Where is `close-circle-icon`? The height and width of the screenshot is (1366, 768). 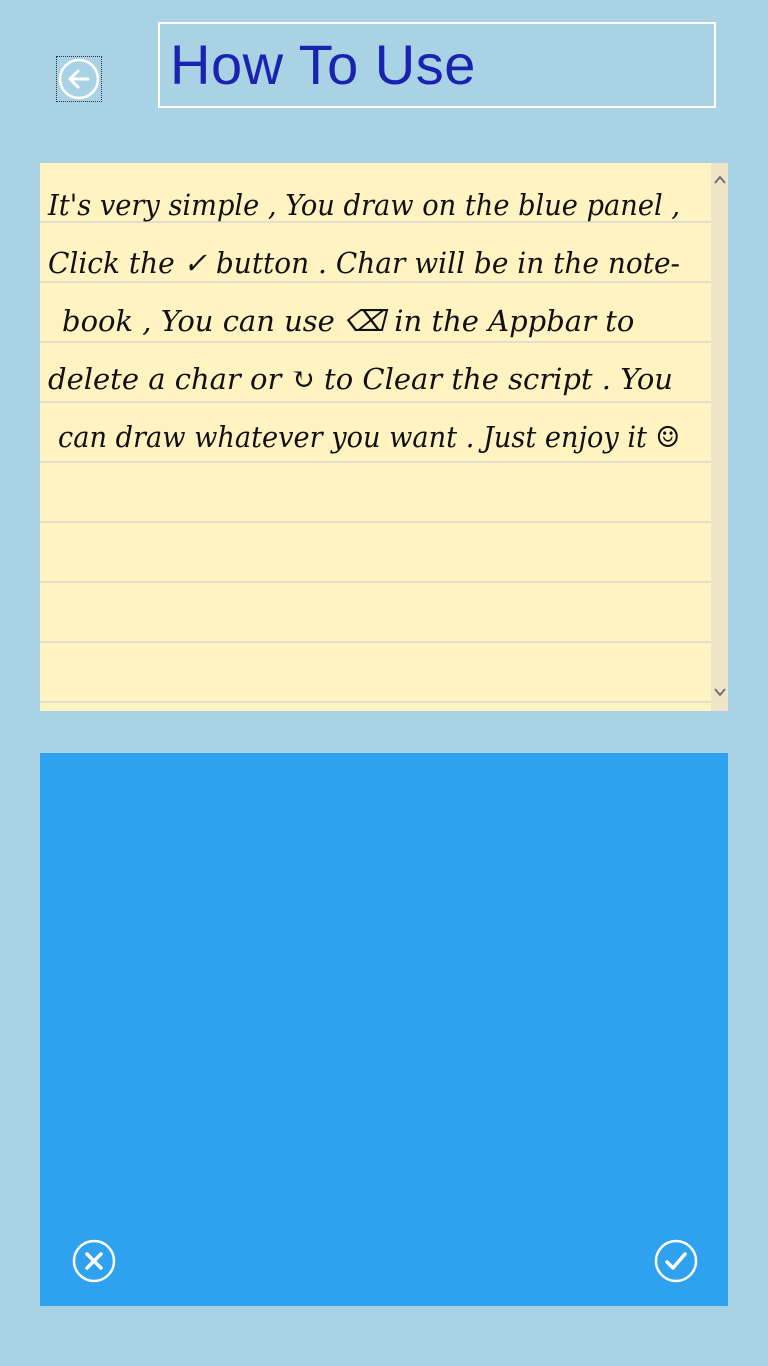
close-circle-icon is located at coordinates (94, 1261).